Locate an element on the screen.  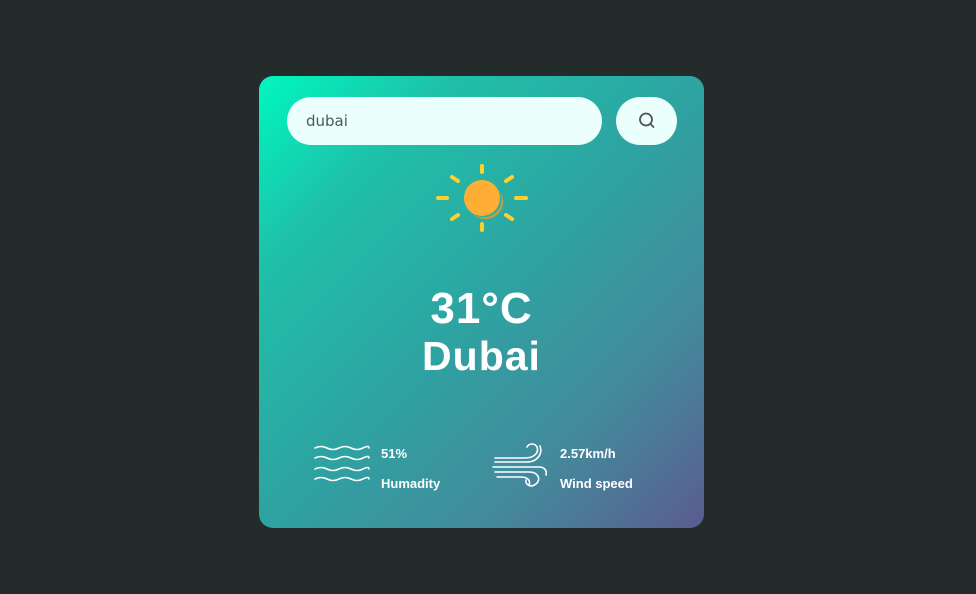
wind-icon is located at coordinates (520, 465).